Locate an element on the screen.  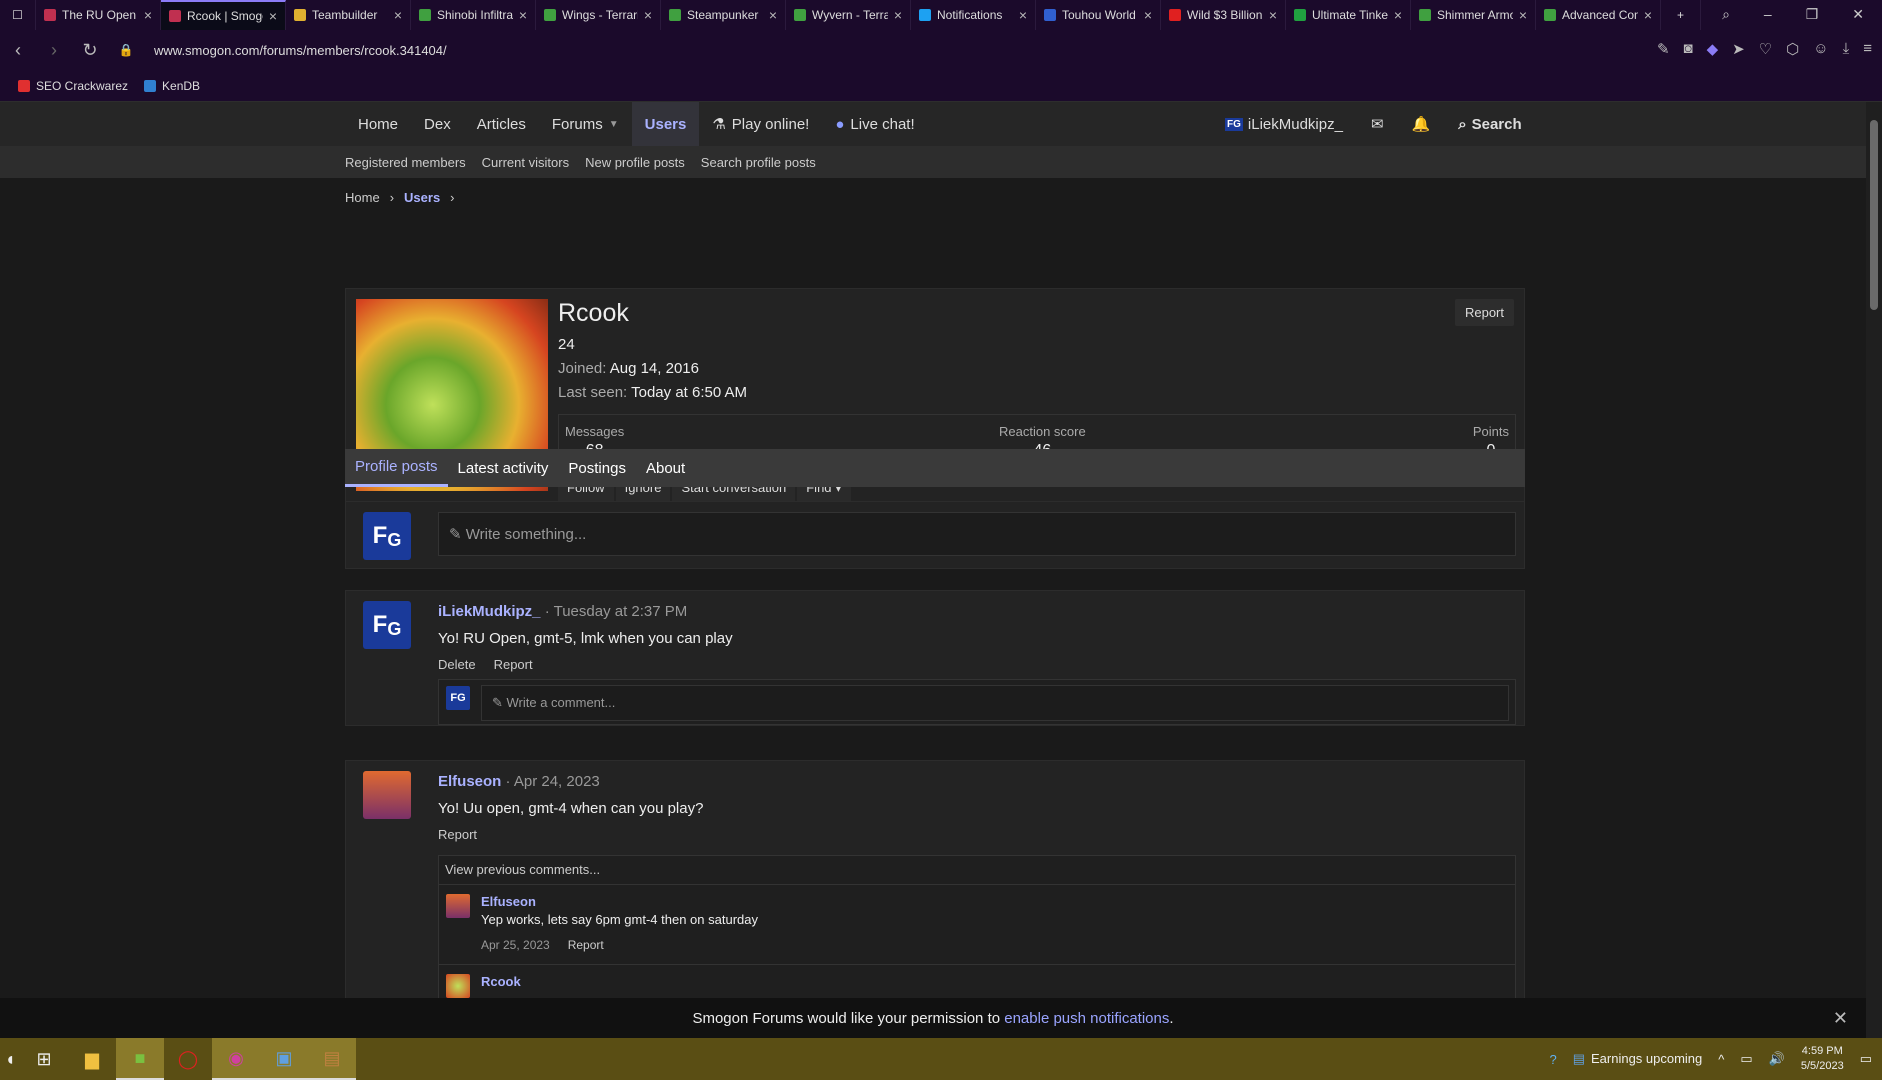
subnav-search-profile-posts: Search profile posts is located at coordinates (758, 162).